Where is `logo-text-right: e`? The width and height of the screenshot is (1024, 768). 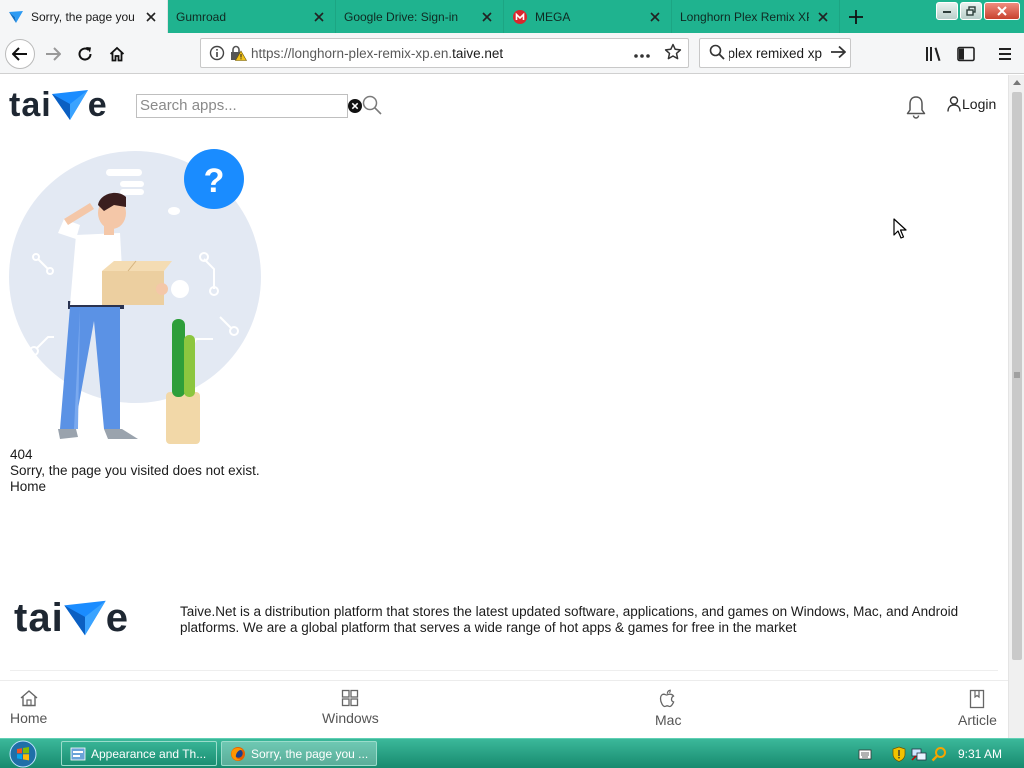 logo-text-right: e is located at coordinates (97, 104).